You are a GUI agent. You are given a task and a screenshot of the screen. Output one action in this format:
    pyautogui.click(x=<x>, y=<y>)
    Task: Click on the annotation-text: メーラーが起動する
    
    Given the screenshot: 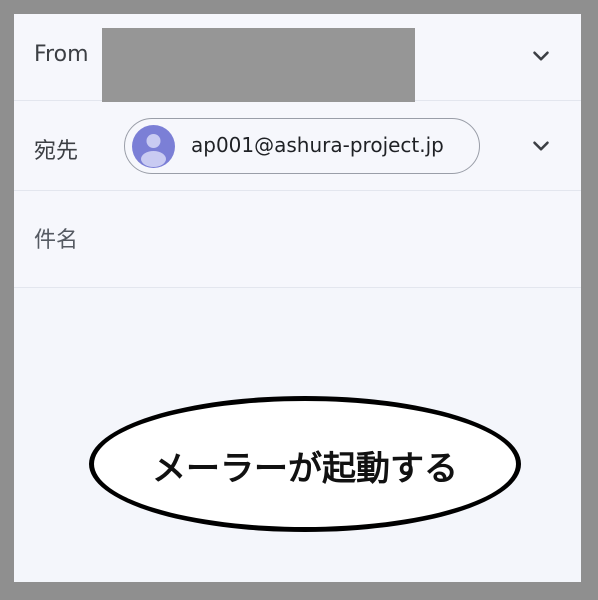 What is the action you would take?
    pyautogui.click(x=305, y=469)
    